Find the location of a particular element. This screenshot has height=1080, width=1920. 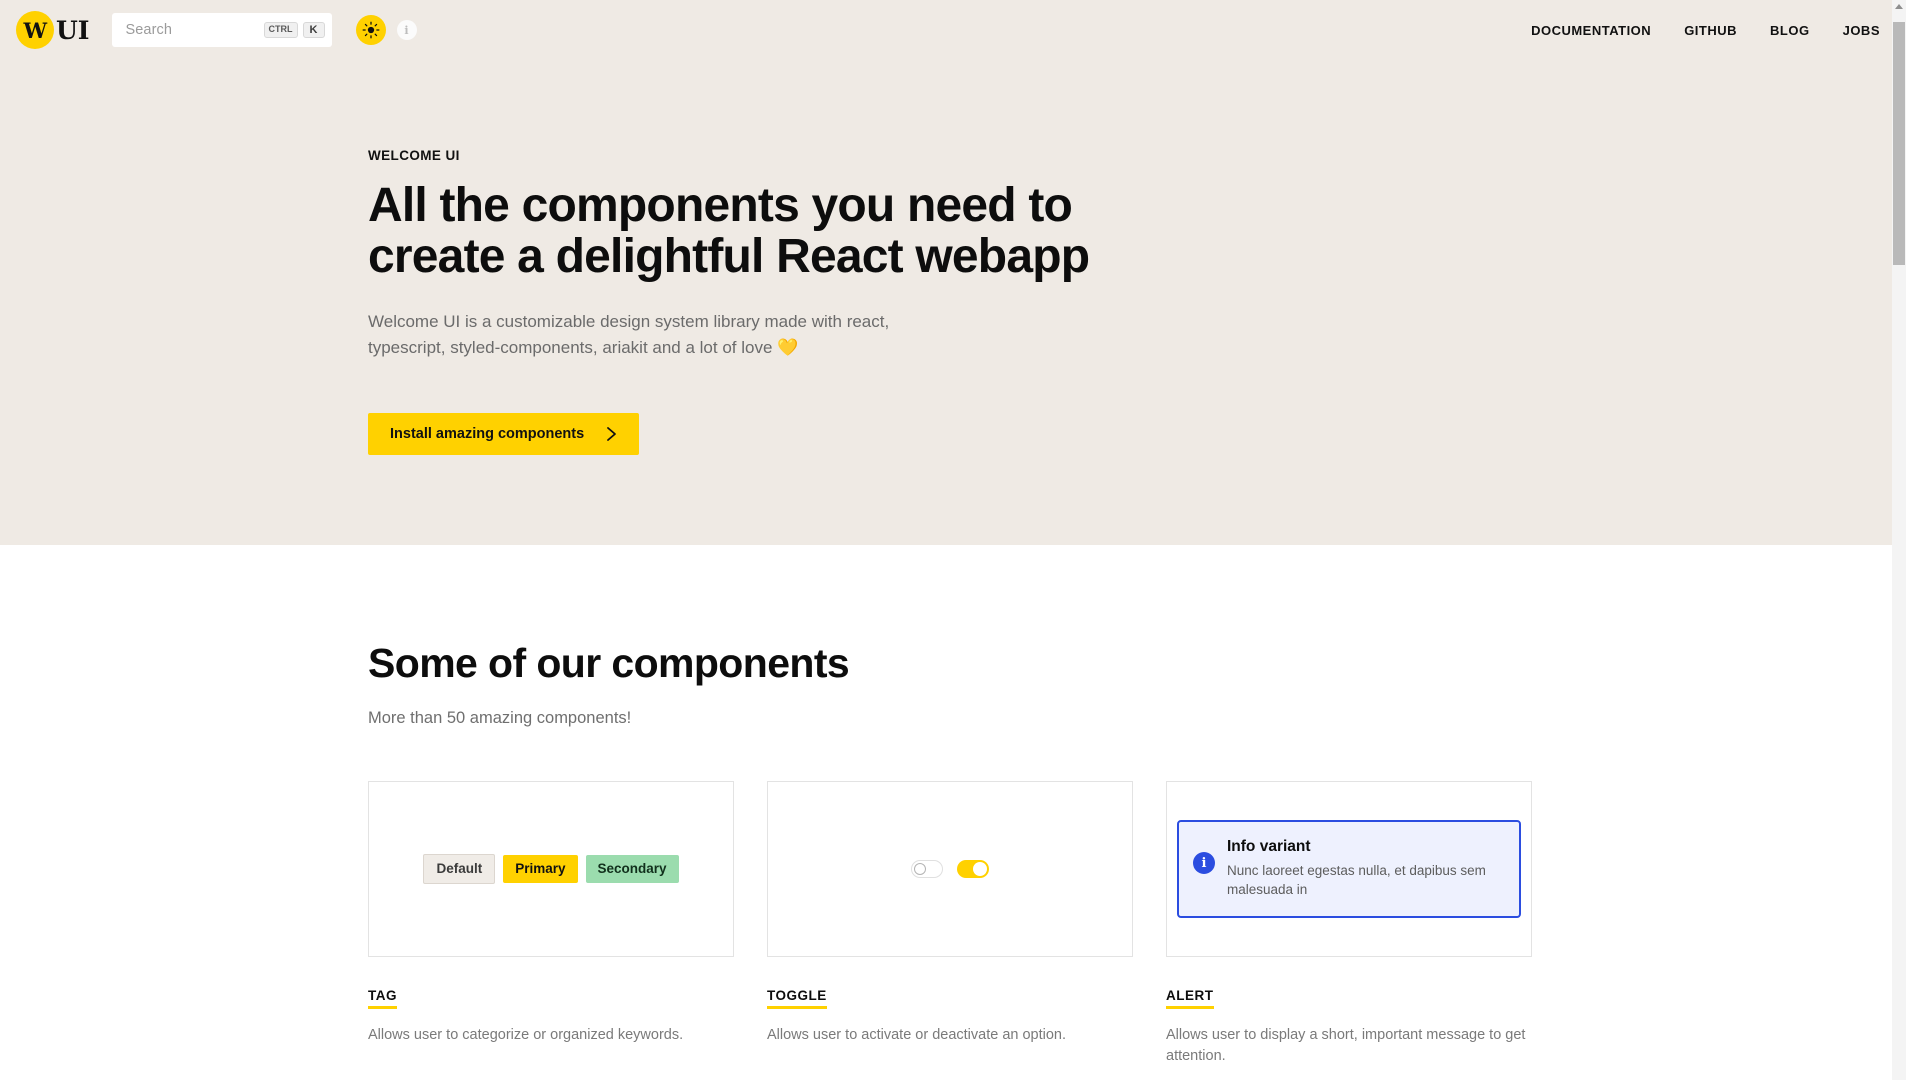

tag-caption-label: TAG is located at coordinates (382, 998).